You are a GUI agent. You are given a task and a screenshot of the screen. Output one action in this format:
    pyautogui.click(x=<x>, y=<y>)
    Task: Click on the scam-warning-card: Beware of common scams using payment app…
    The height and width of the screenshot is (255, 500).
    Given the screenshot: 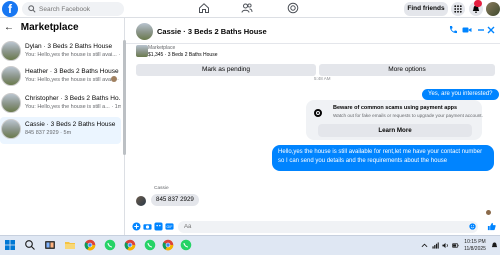 What is the action you would take?
    pyautogui.click(x=394, y=120)
    